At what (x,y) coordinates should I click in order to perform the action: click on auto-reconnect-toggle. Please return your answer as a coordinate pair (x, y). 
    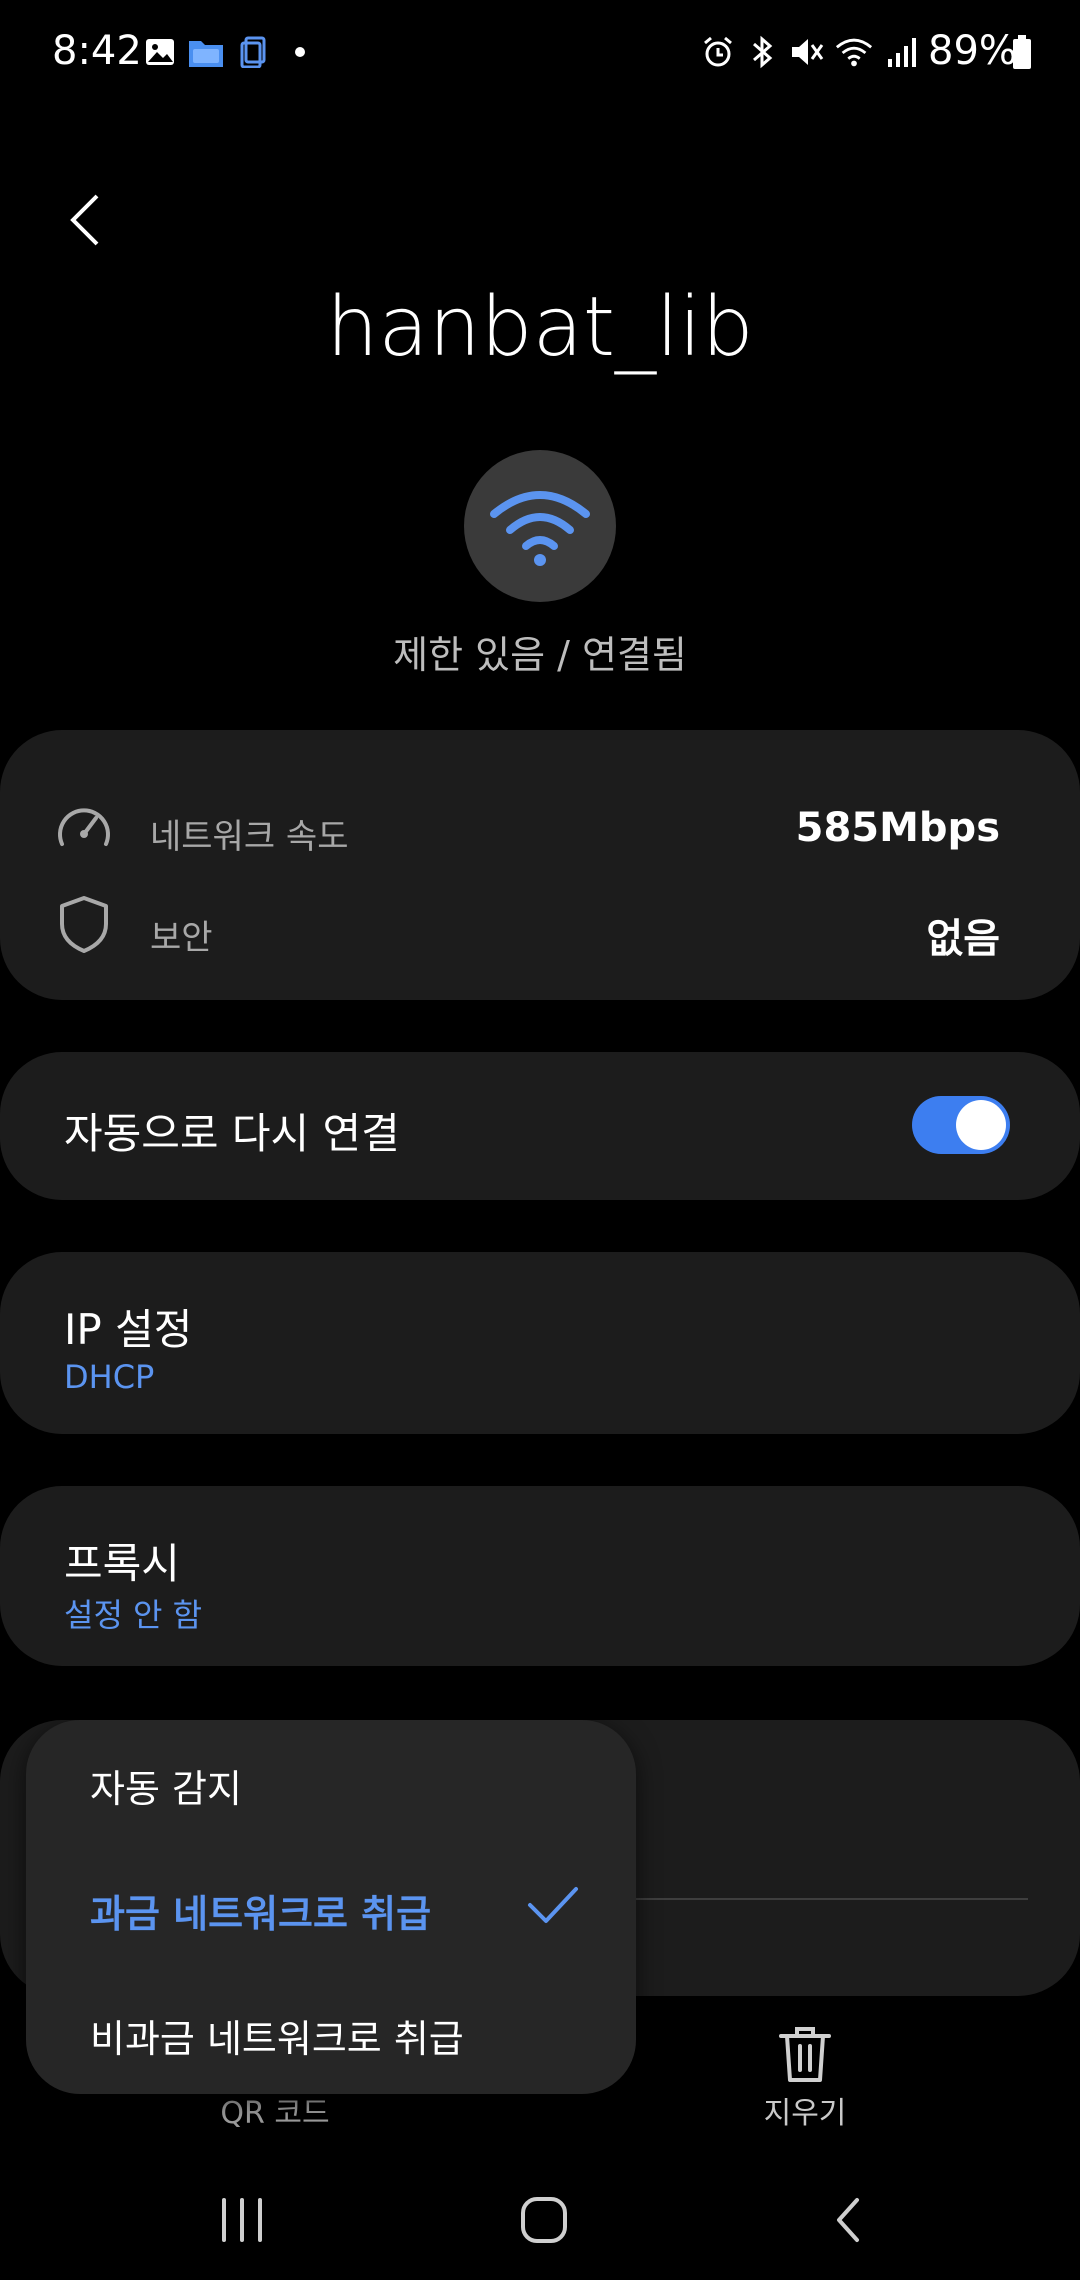
    Looking at the image, I should click on (961, 1125).